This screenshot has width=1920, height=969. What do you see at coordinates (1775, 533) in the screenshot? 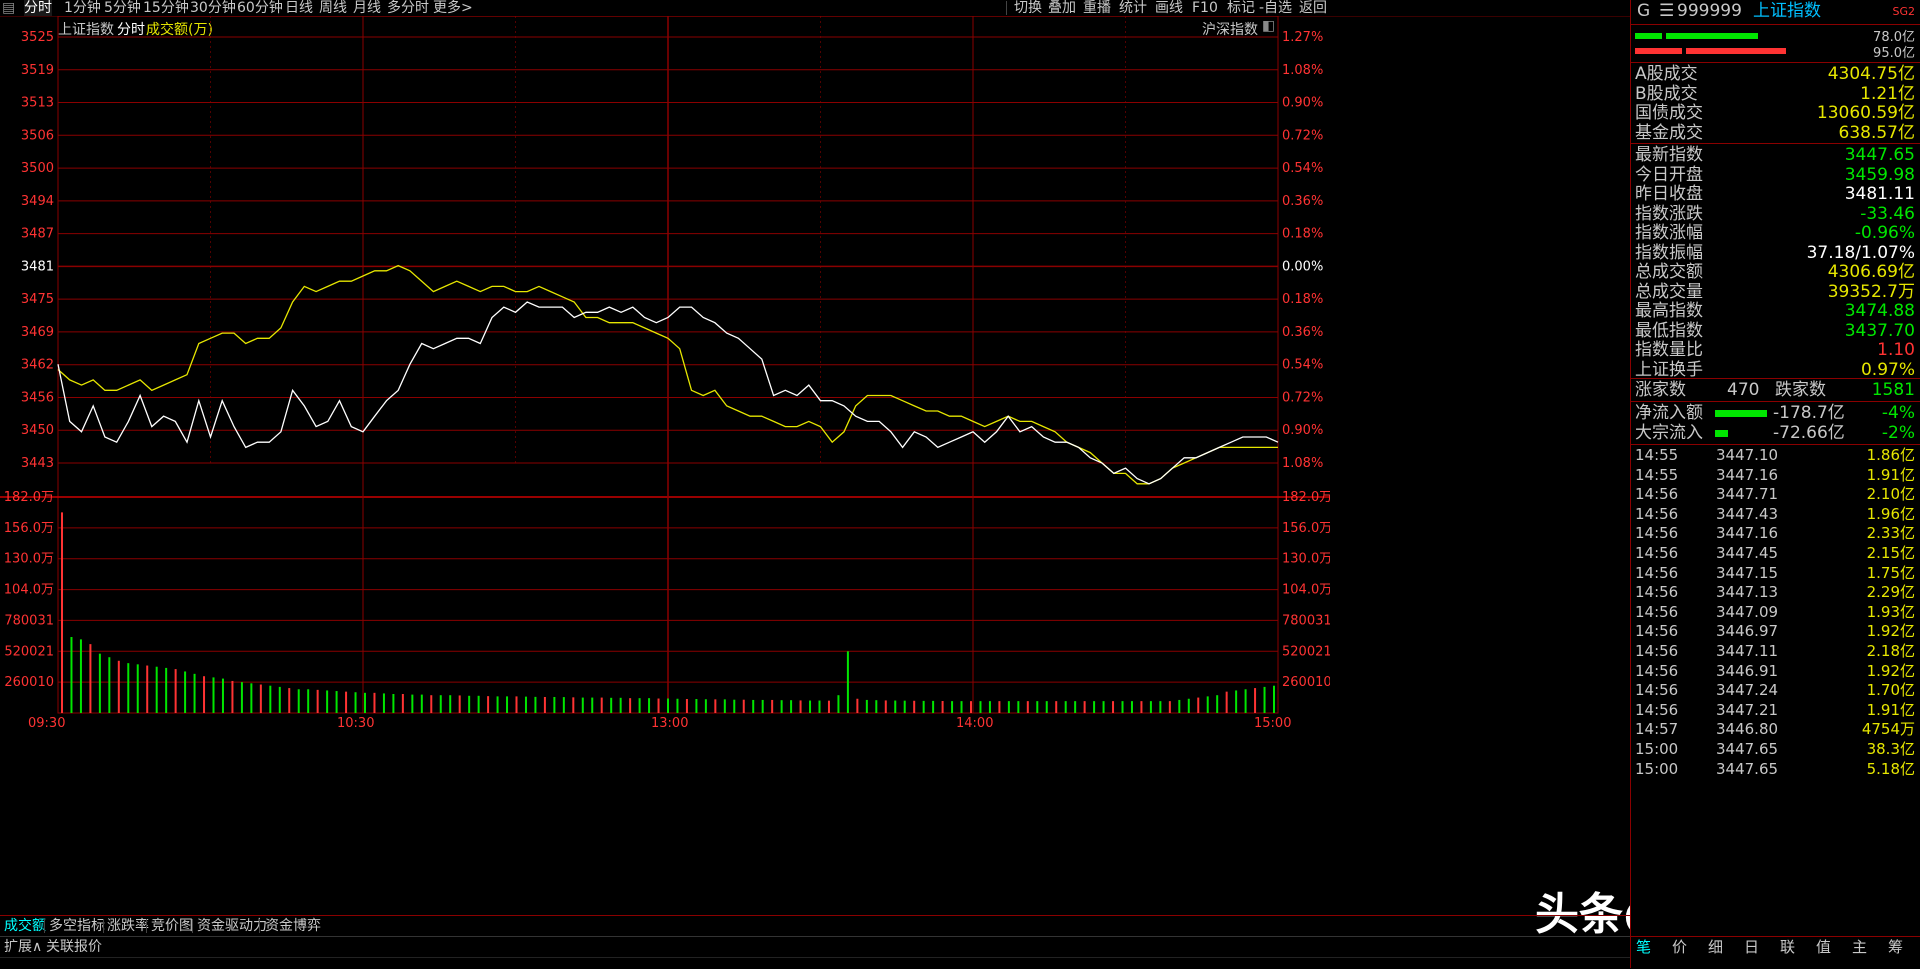
I see `tick-row: 14:56 3447.16 2.33亿` at bounding box center [1775, 533].